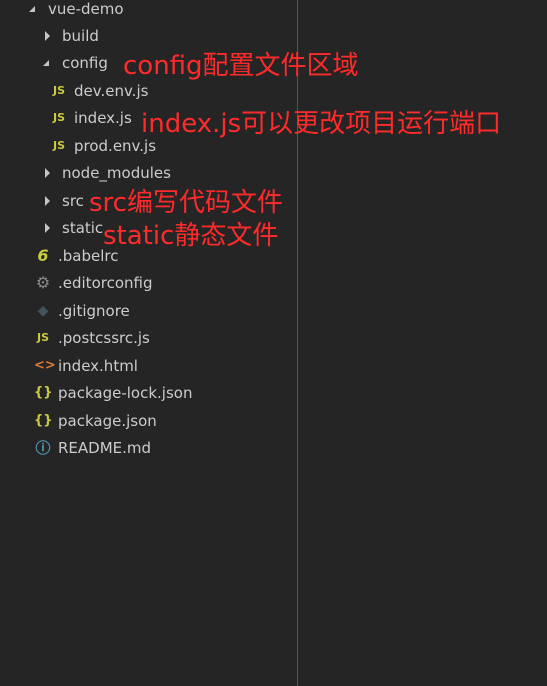 This screenshot has width=547, height=686. What do you see at coordinates (105, 282) in the screenshot?
I see `file-label: .editorconfig` at bounding box center [105, 282].